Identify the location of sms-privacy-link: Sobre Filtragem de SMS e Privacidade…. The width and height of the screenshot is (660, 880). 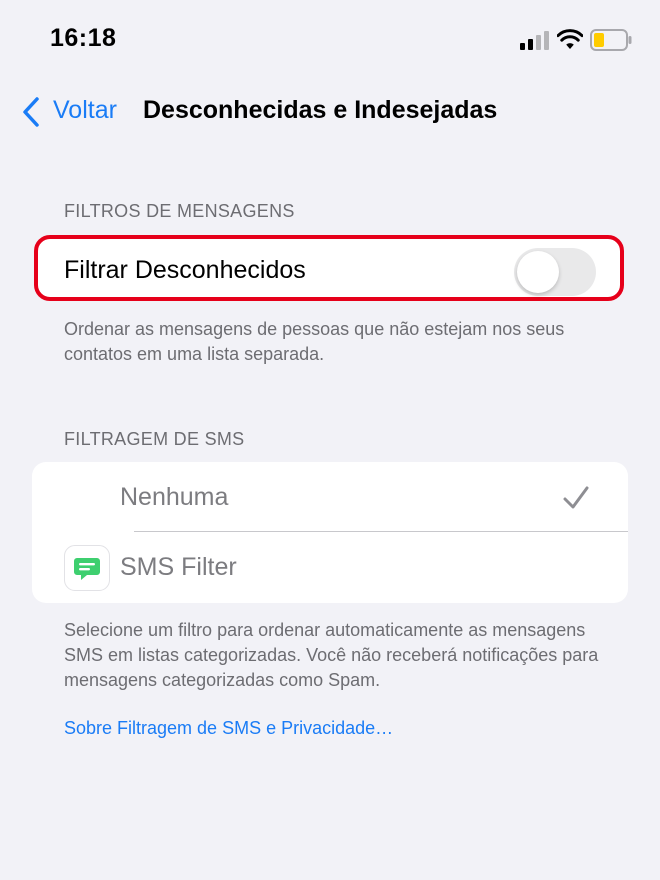
(228, 728).